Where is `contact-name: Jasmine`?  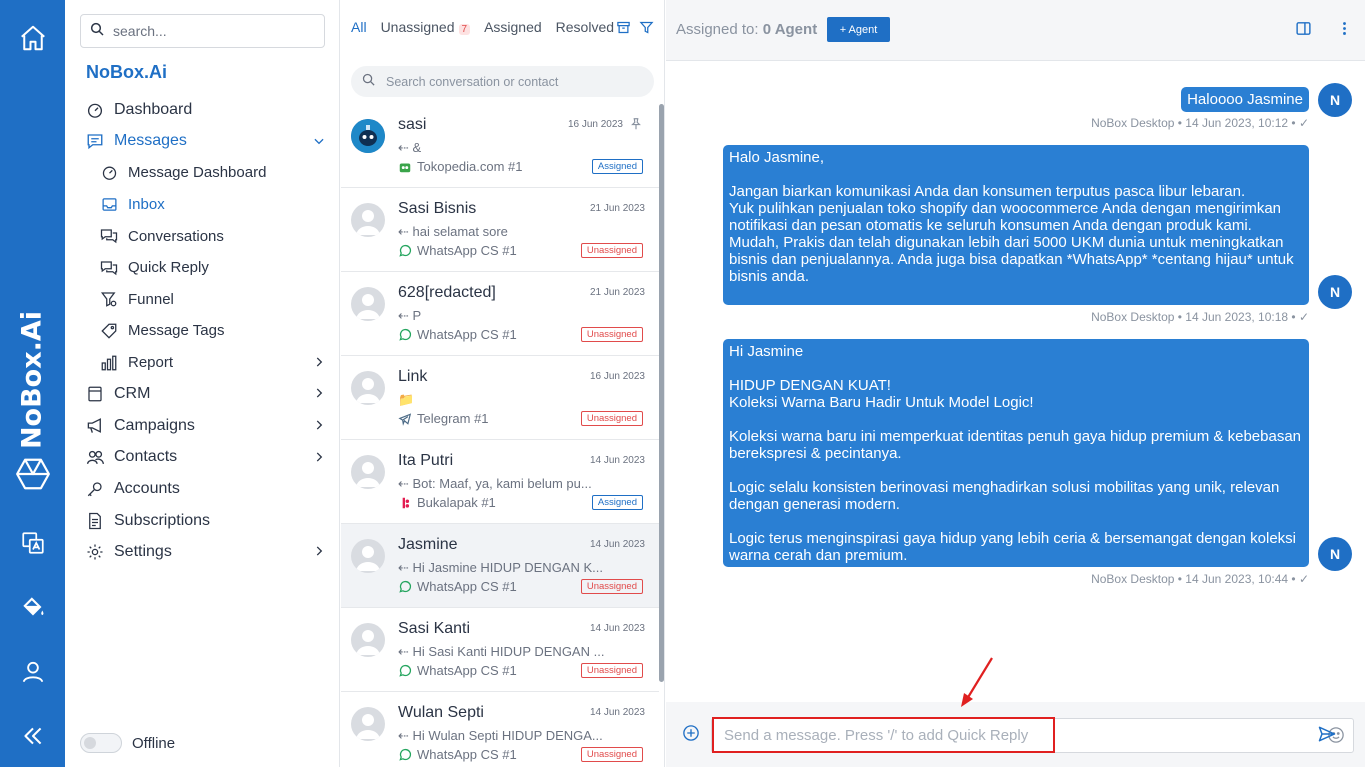 contact-name: Jasmine is located at coordinates (428, 544).